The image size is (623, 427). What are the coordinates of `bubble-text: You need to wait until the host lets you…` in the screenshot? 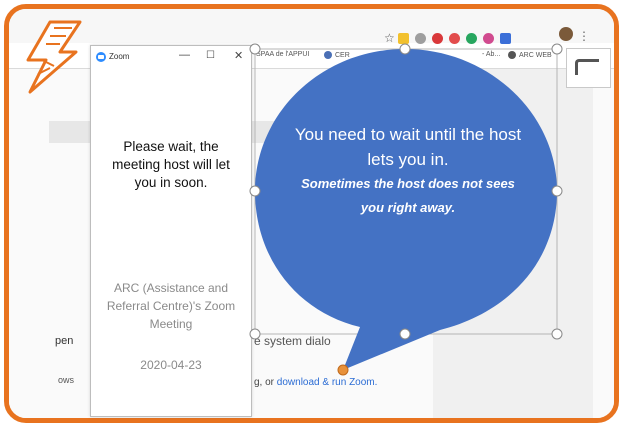 It's located at (408, 171).